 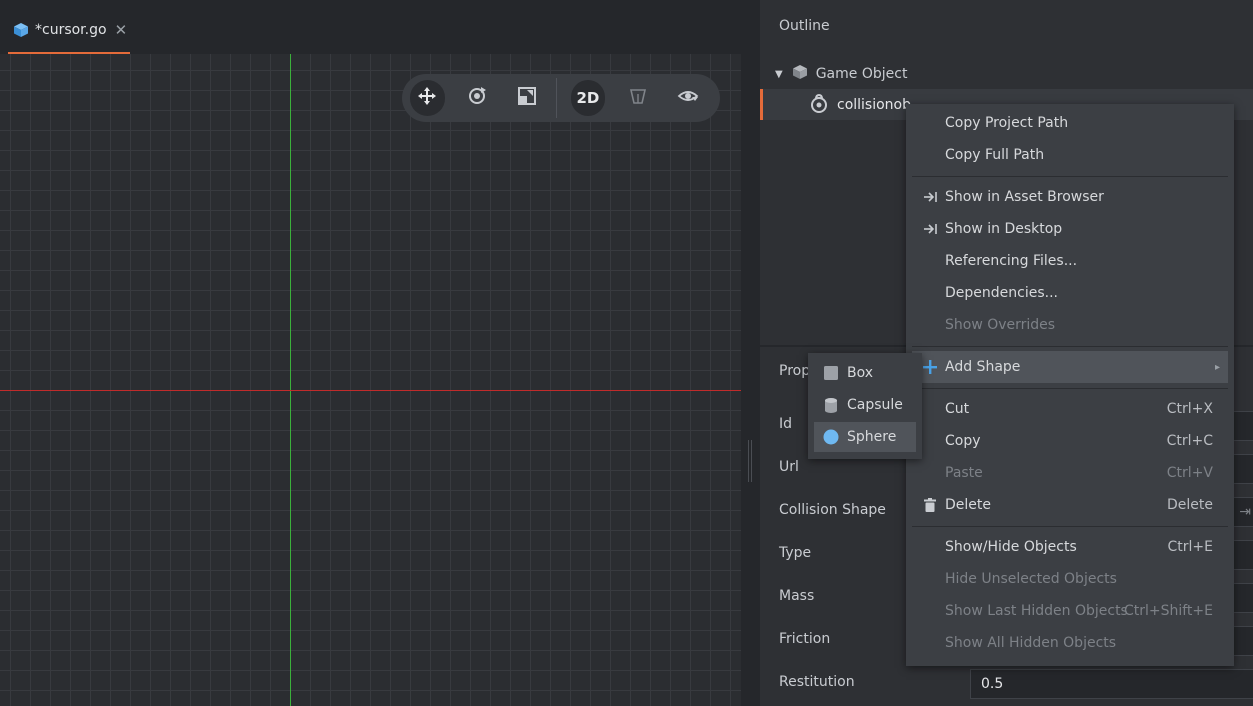 What do you see at coordinates (1189, 441) in the screenshot?
I see `menu-item-shortcut: Ctrl+C` at bounding box center [1189, 441].